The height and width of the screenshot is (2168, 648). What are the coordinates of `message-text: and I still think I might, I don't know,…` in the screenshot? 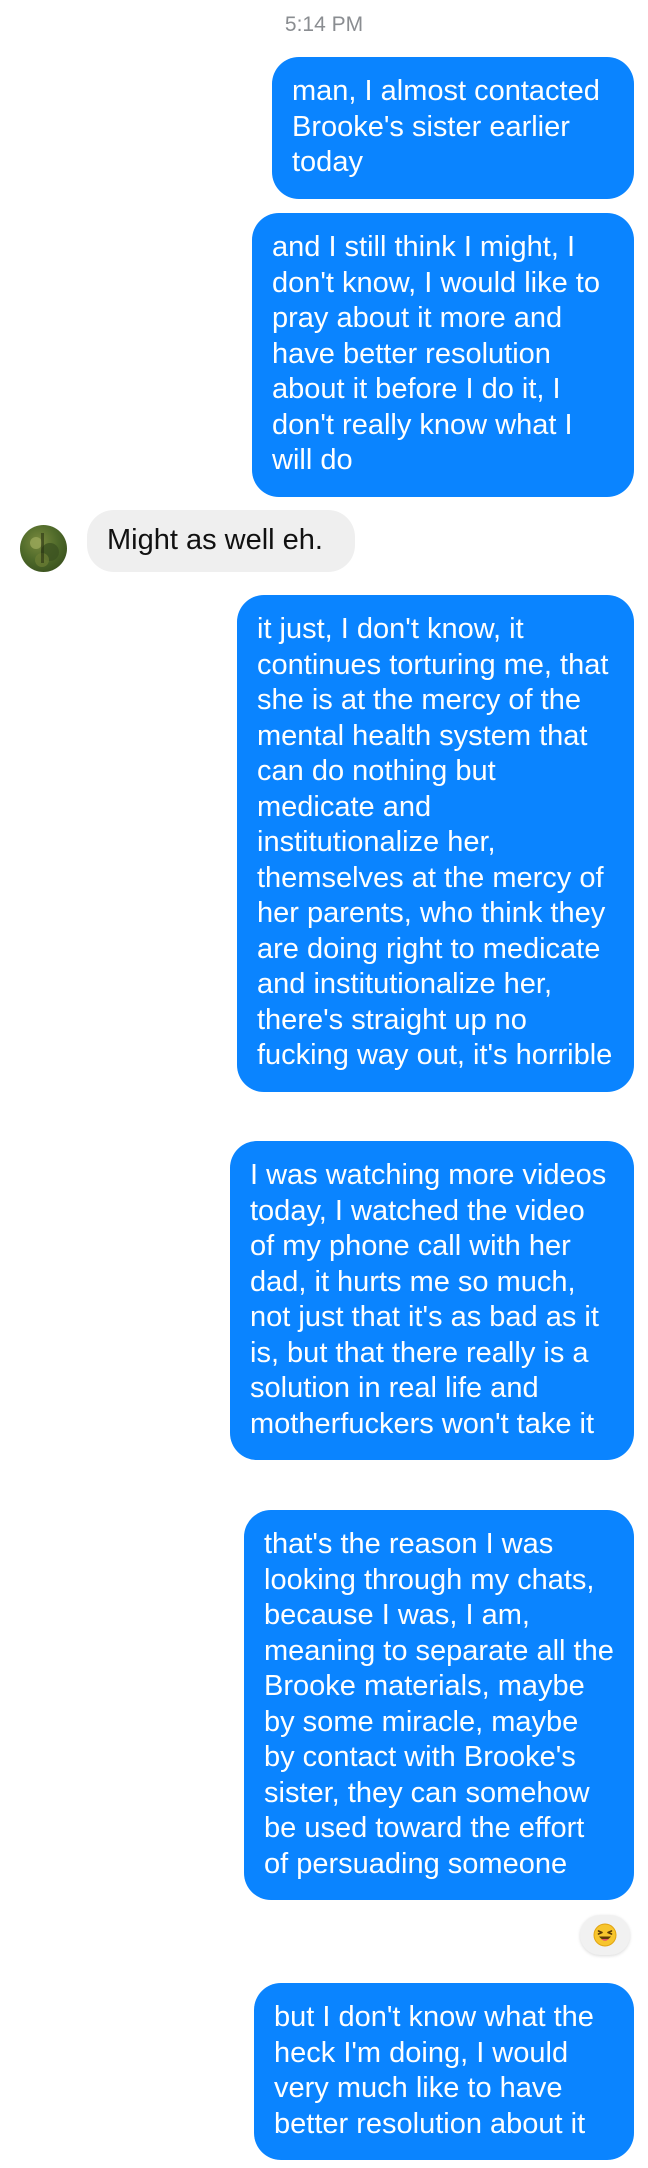 It's located at (436, 353).